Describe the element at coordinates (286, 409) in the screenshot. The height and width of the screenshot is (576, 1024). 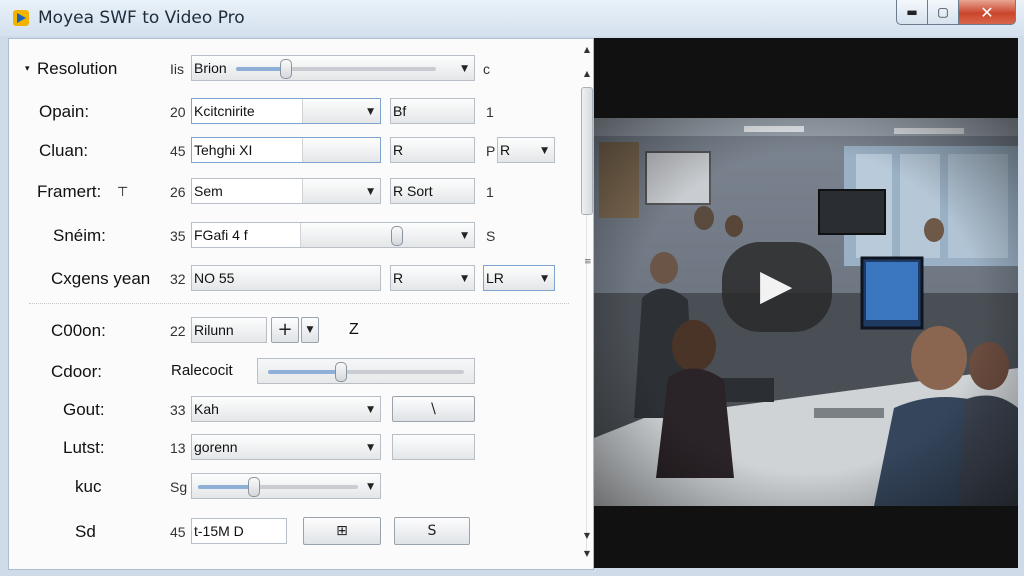
I see `gout-select: Kah ▼` at that location.